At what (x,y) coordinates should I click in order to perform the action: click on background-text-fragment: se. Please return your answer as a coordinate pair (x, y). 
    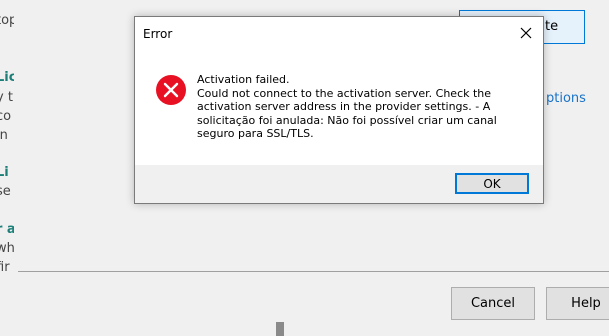
    Looking at the image, I should click on (5, 191).